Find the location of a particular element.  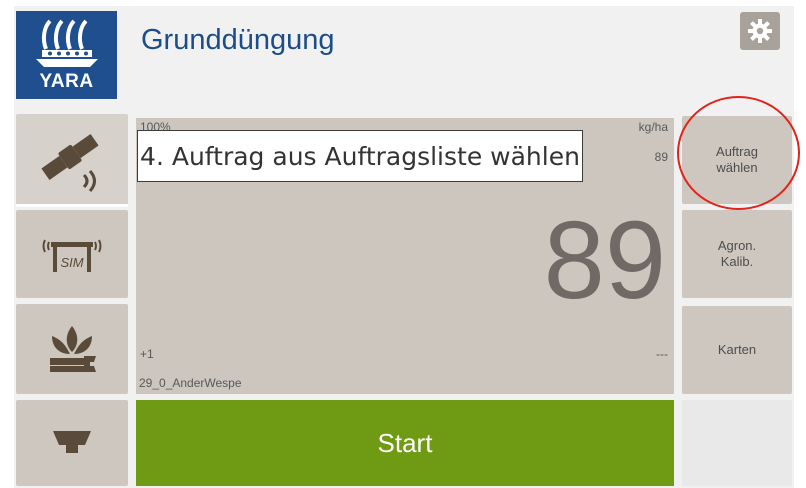

yara-logo: YARA is located at coordinates (66, 55).